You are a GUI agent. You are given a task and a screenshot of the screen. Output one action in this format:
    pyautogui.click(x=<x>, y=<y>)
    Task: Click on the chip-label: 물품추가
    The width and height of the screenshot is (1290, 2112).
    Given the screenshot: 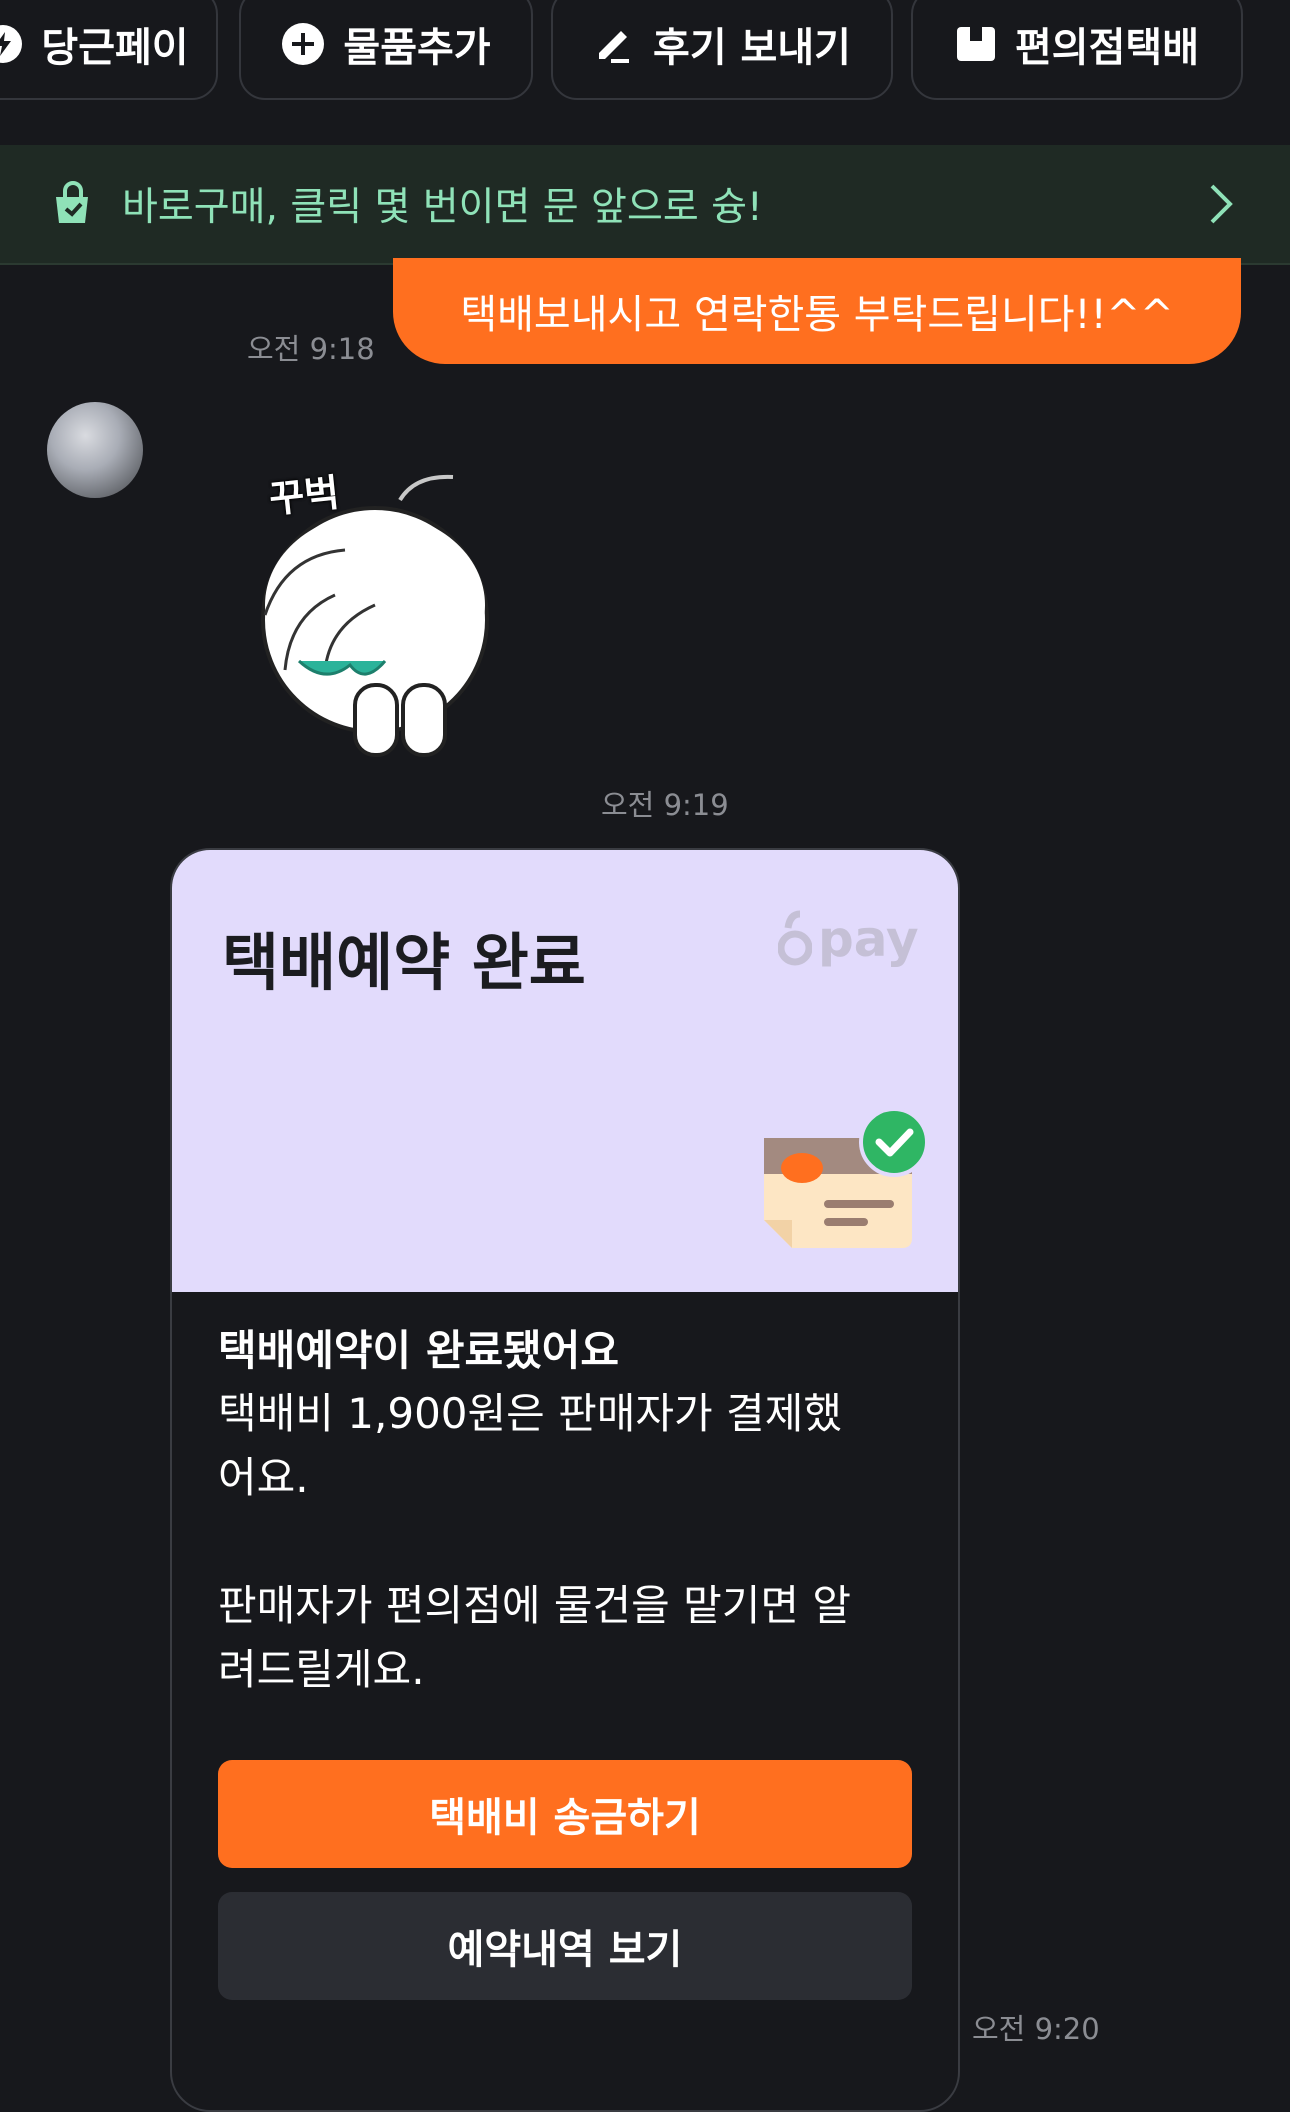 What is the action you would take?
    pyautogui.click(x=417, y=48)
    